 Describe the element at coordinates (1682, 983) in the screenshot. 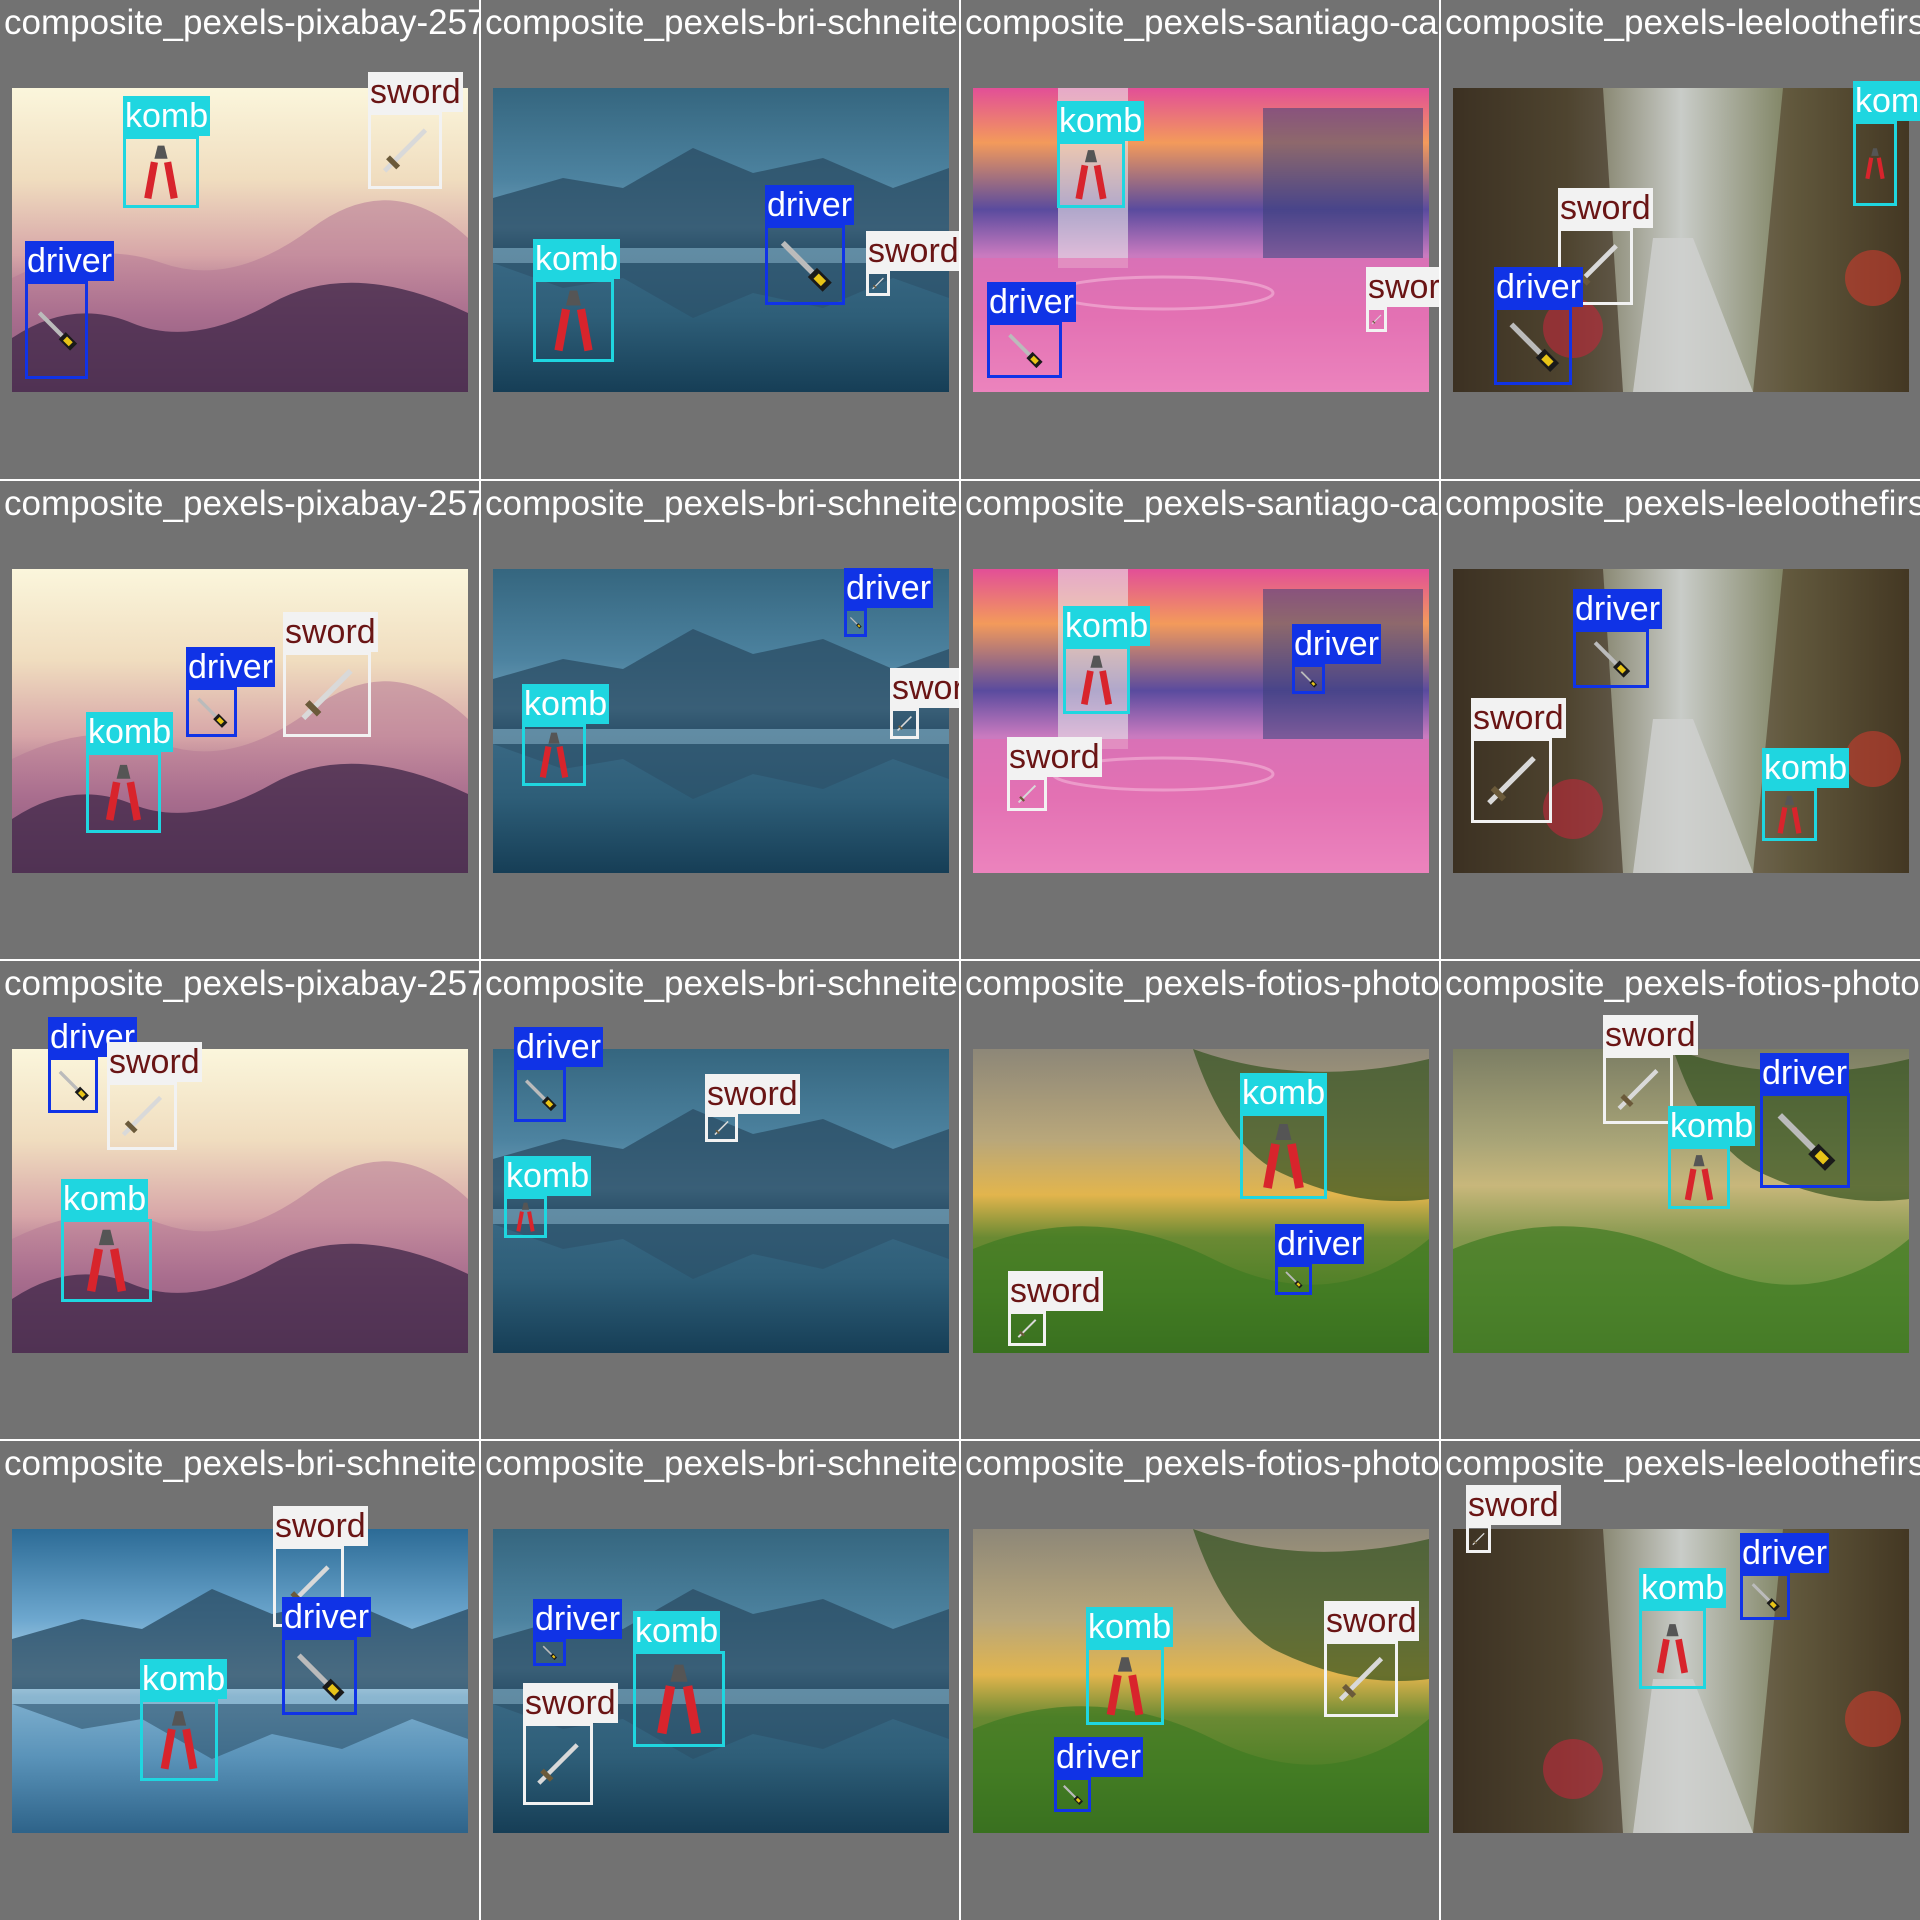

I see `tile-filename: composite_pexels-fotios-photos-1107717_9` at that location.